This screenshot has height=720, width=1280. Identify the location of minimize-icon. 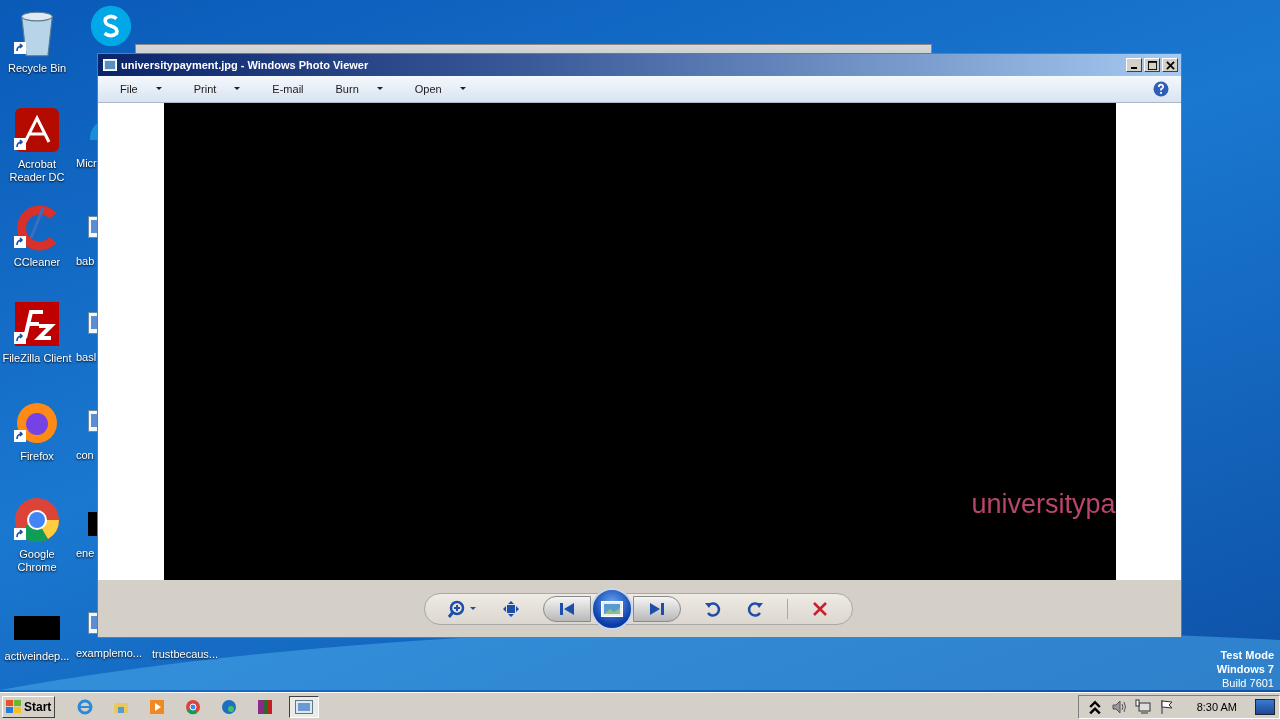
(1134, 68).